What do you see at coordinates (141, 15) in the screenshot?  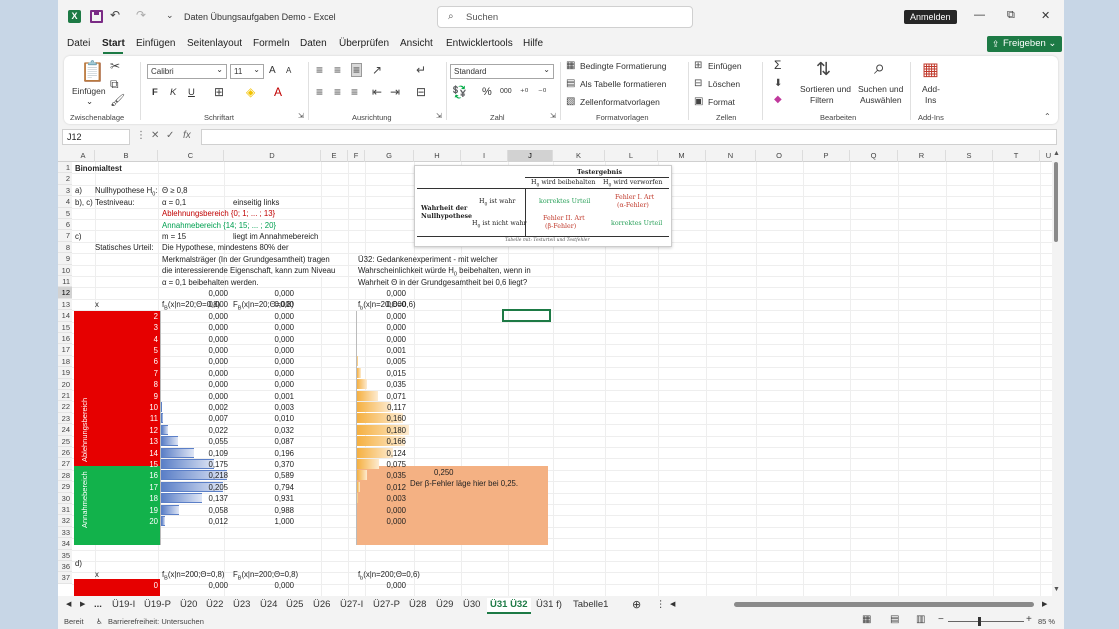 I see `redo-icon: ↷` at bounding box center [141, 15].